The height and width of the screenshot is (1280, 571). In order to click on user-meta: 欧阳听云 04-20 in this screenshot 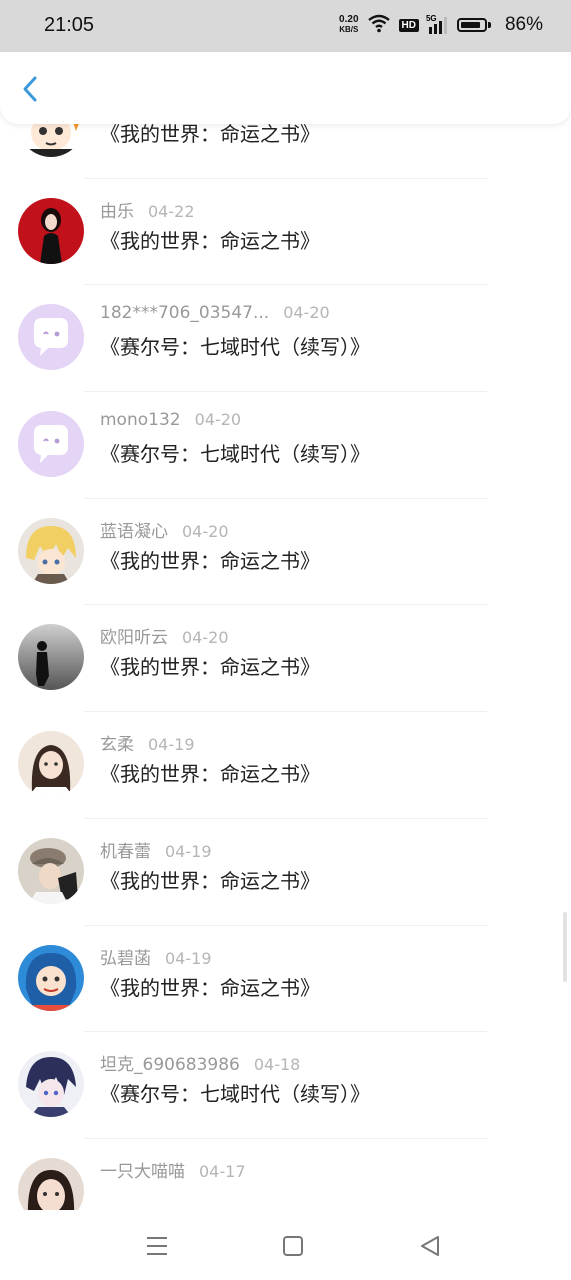, I will do `click(164, 635)`.